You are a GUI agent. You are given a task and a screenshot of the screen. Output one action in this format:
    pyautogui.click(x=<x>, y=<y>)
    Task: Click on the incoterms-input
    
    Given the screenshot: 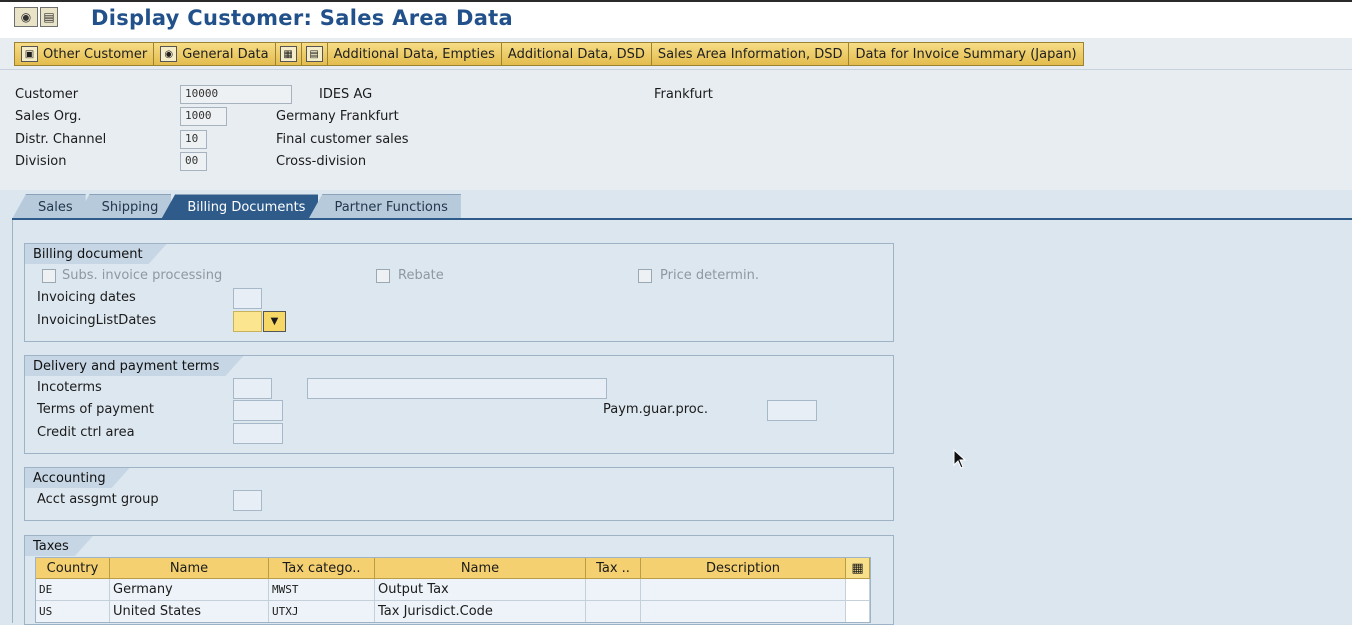 What is the action you would take?
    pyautogui.click(x=252, y=388)
    